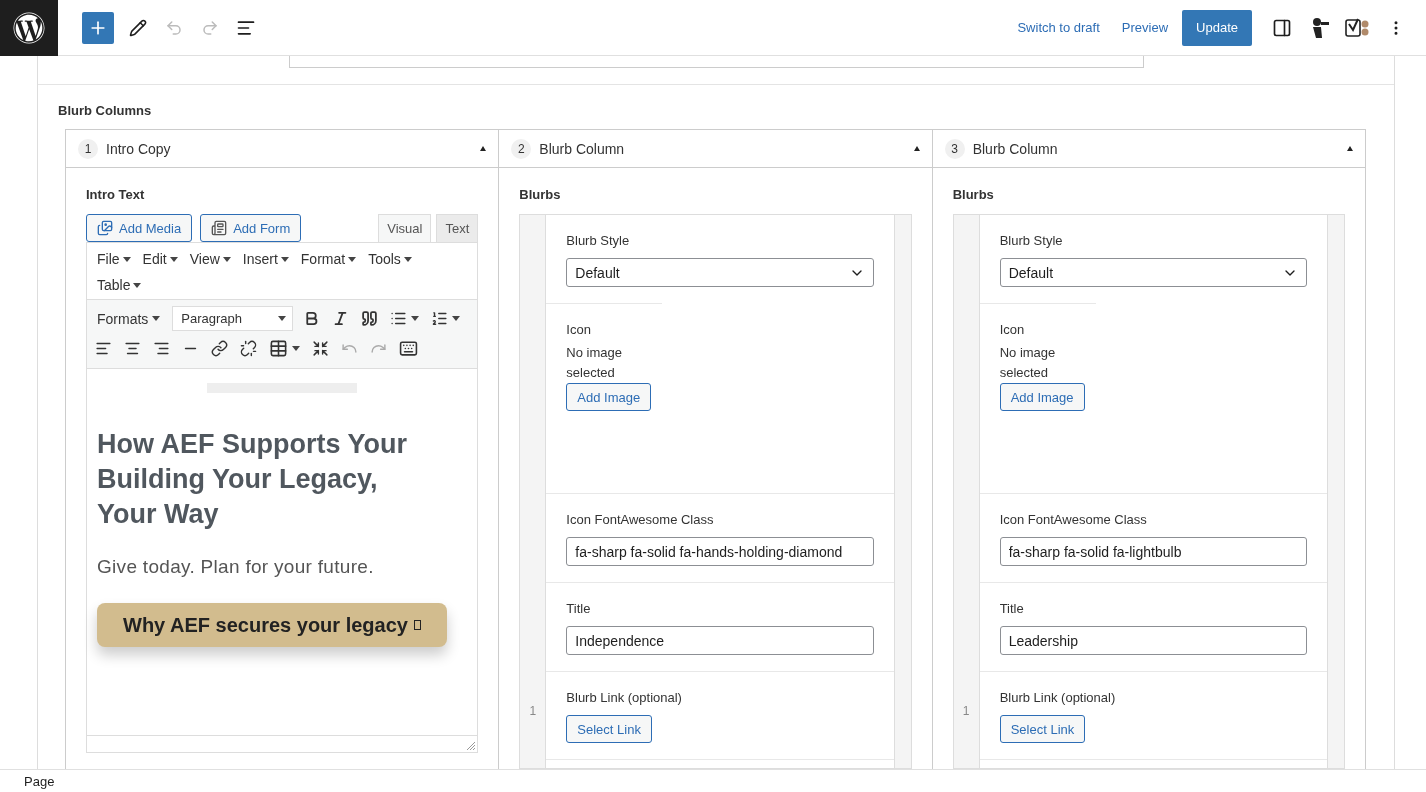 This screenshot has height=792, width=1426. I want to click on text-input: fa-sharp fa-solid fa-hands-holding-diamond, so click(720, 551).